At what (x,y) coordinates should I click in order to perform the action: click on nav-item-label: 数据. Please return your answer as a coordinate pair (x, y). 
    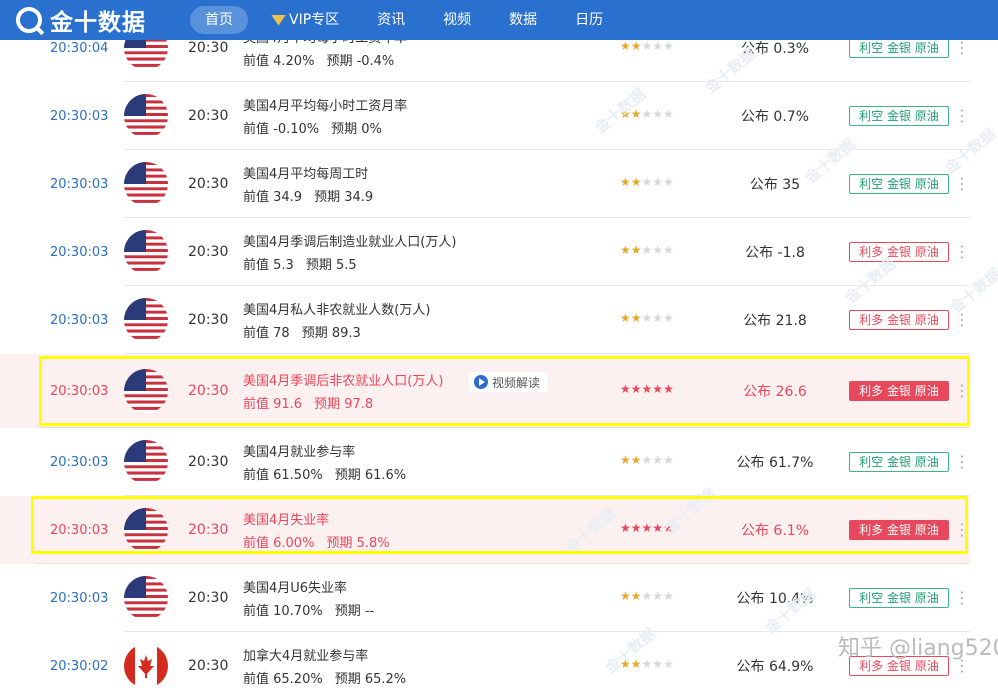
    Looking at the image, I should click on (523, 20).